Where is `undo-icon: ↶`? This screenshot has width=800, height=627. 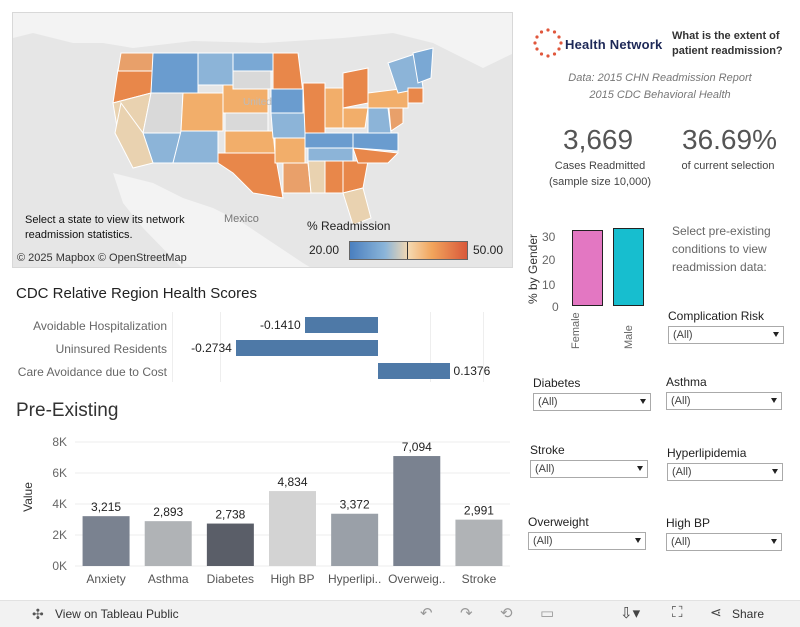 undo-icon: ↶ is located at coordinates (426, 613).